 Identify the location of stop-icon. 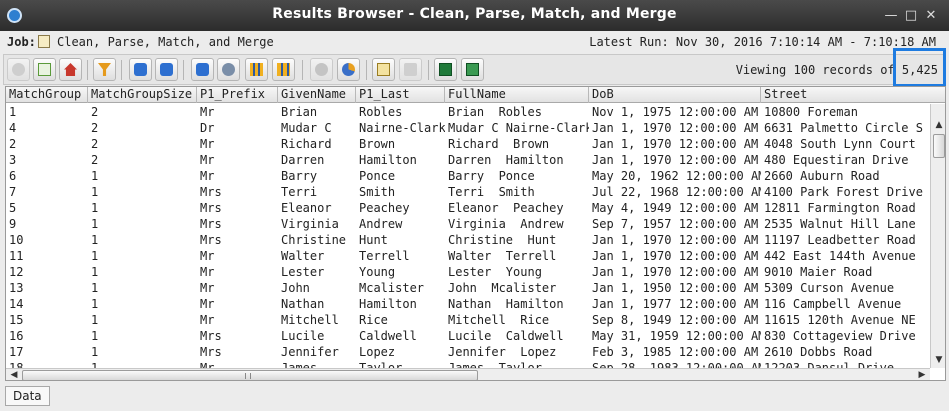
(321, 69).